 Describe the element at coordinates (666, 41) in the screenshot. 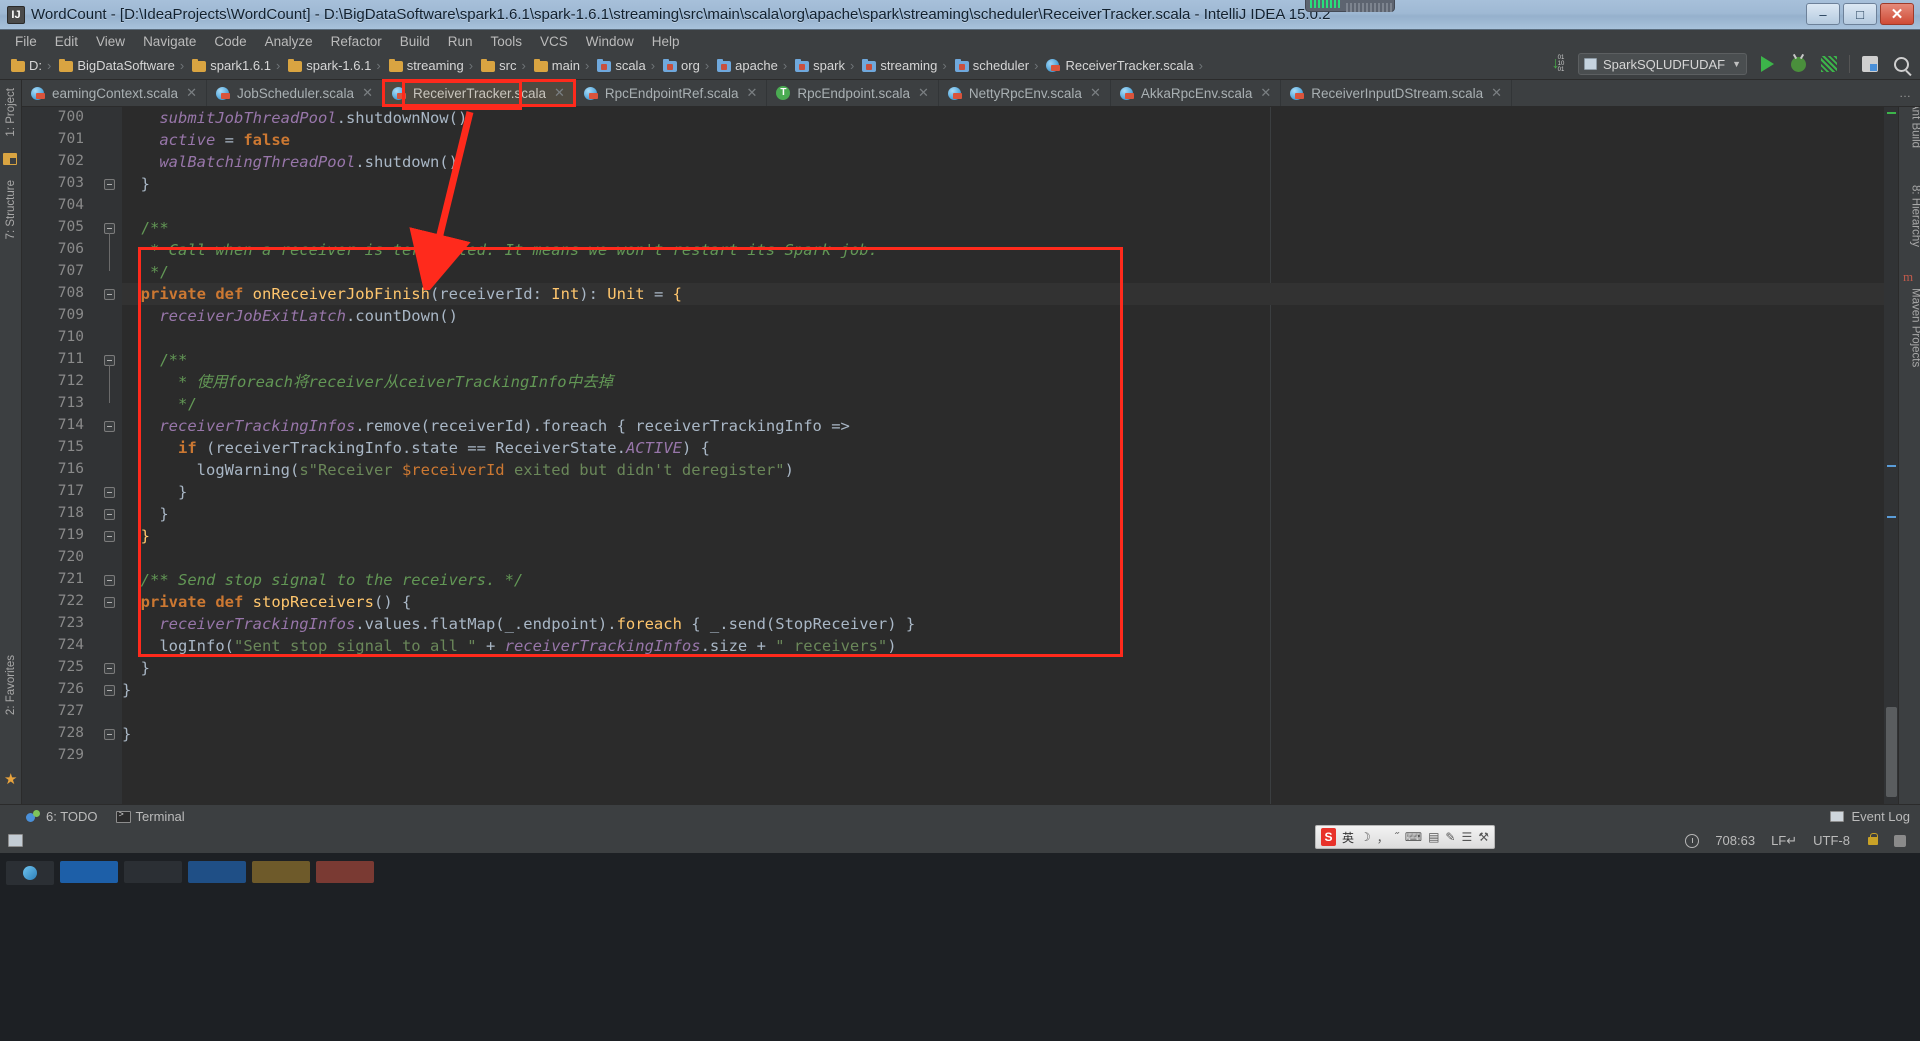

I see `menu-item-help: Help` at that location.